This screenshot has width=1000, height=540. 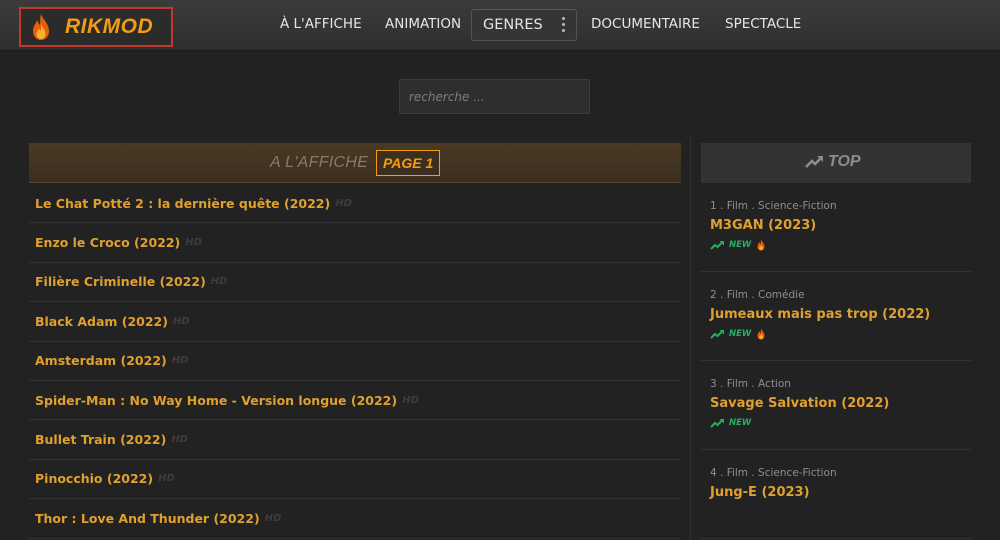 What do you see at coordinates (844, 161) in the screenshot?
I see `top-title: TOP` at bounding box center [844, 161].